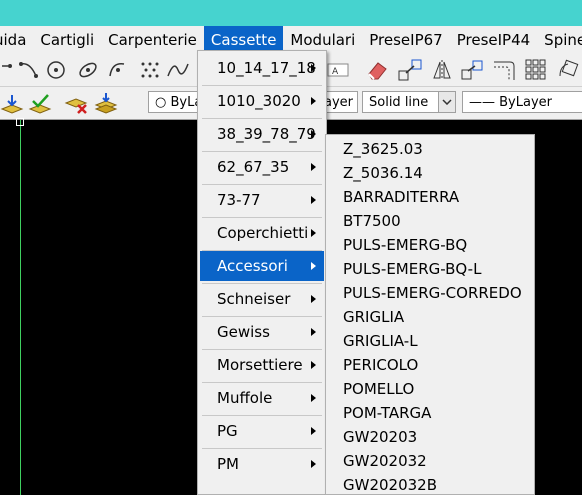 This screenshot has height=495, width=582. What do you see at coordinates (510, 102) in the screenshot?
I see `lineweight-value: —— ByLayer` at bounding box center [510, 102].